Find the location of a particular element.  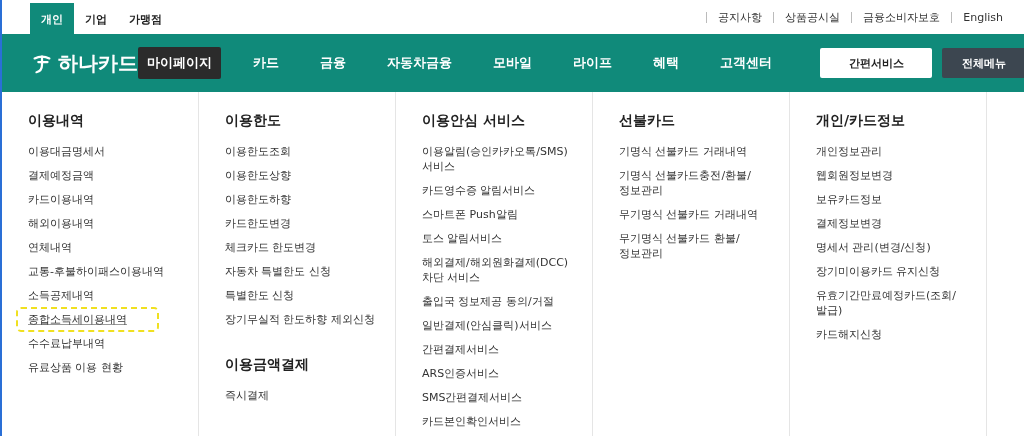

menu-link: 즉시결제 is located at coordinates (247, 395).